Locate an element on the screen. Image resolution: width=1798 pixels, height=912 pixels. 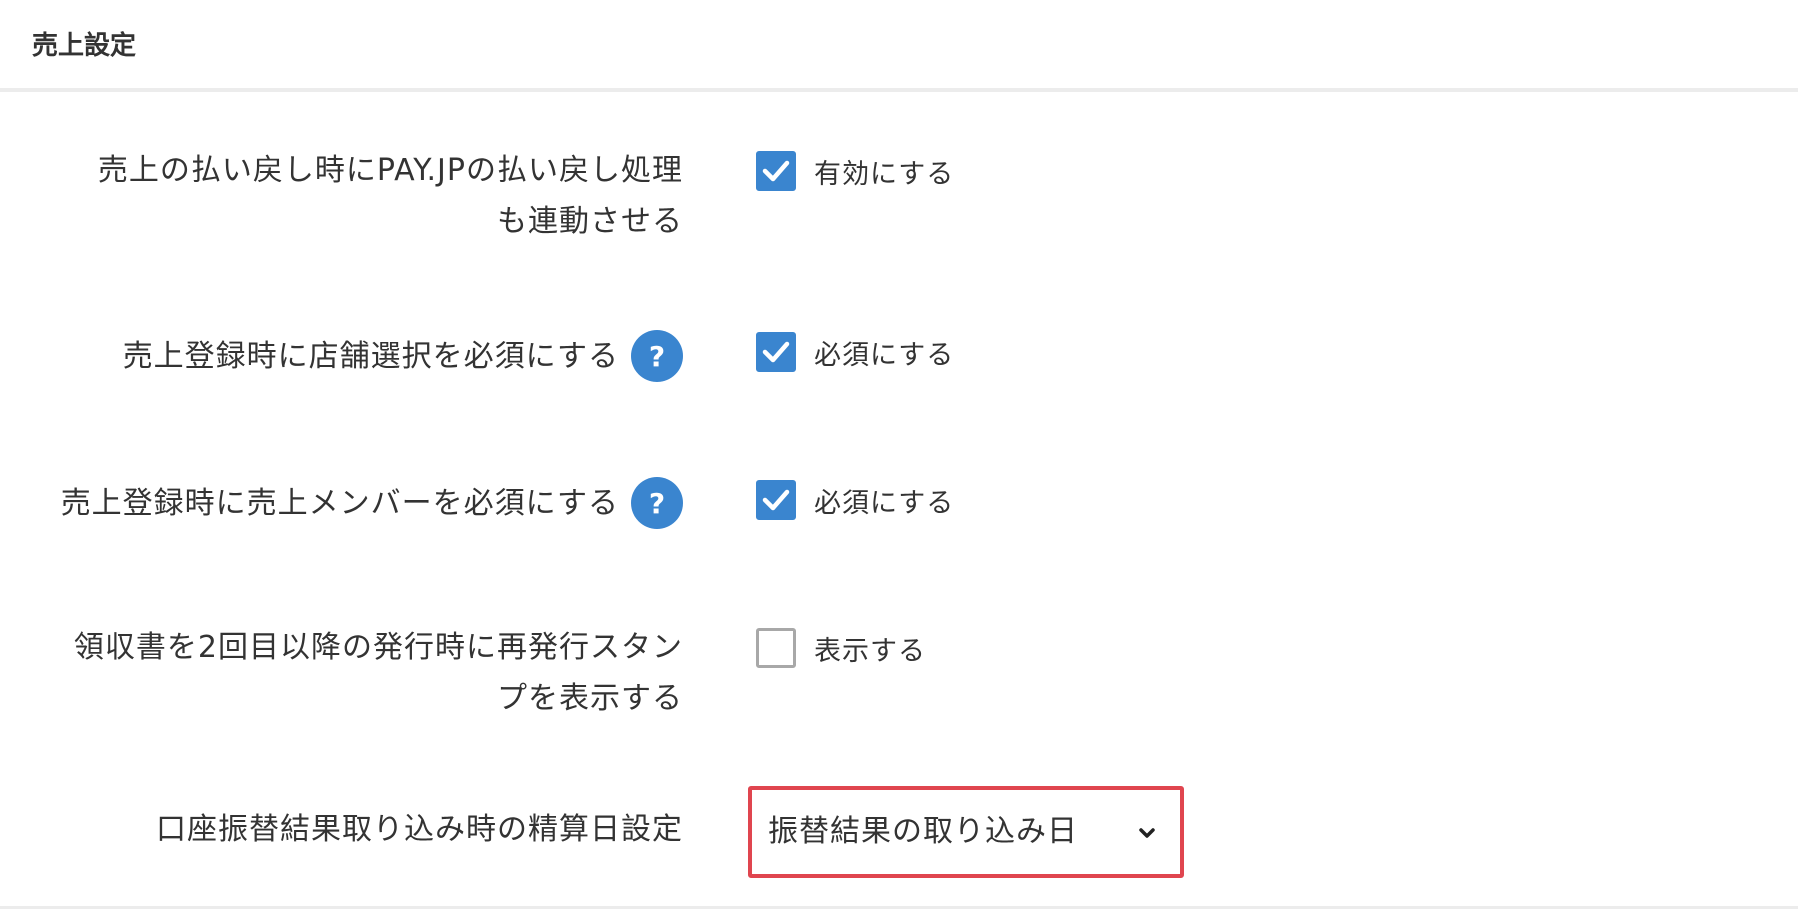
reissue-stamp-option-label: 表示する is located at coordinates (870, 648).